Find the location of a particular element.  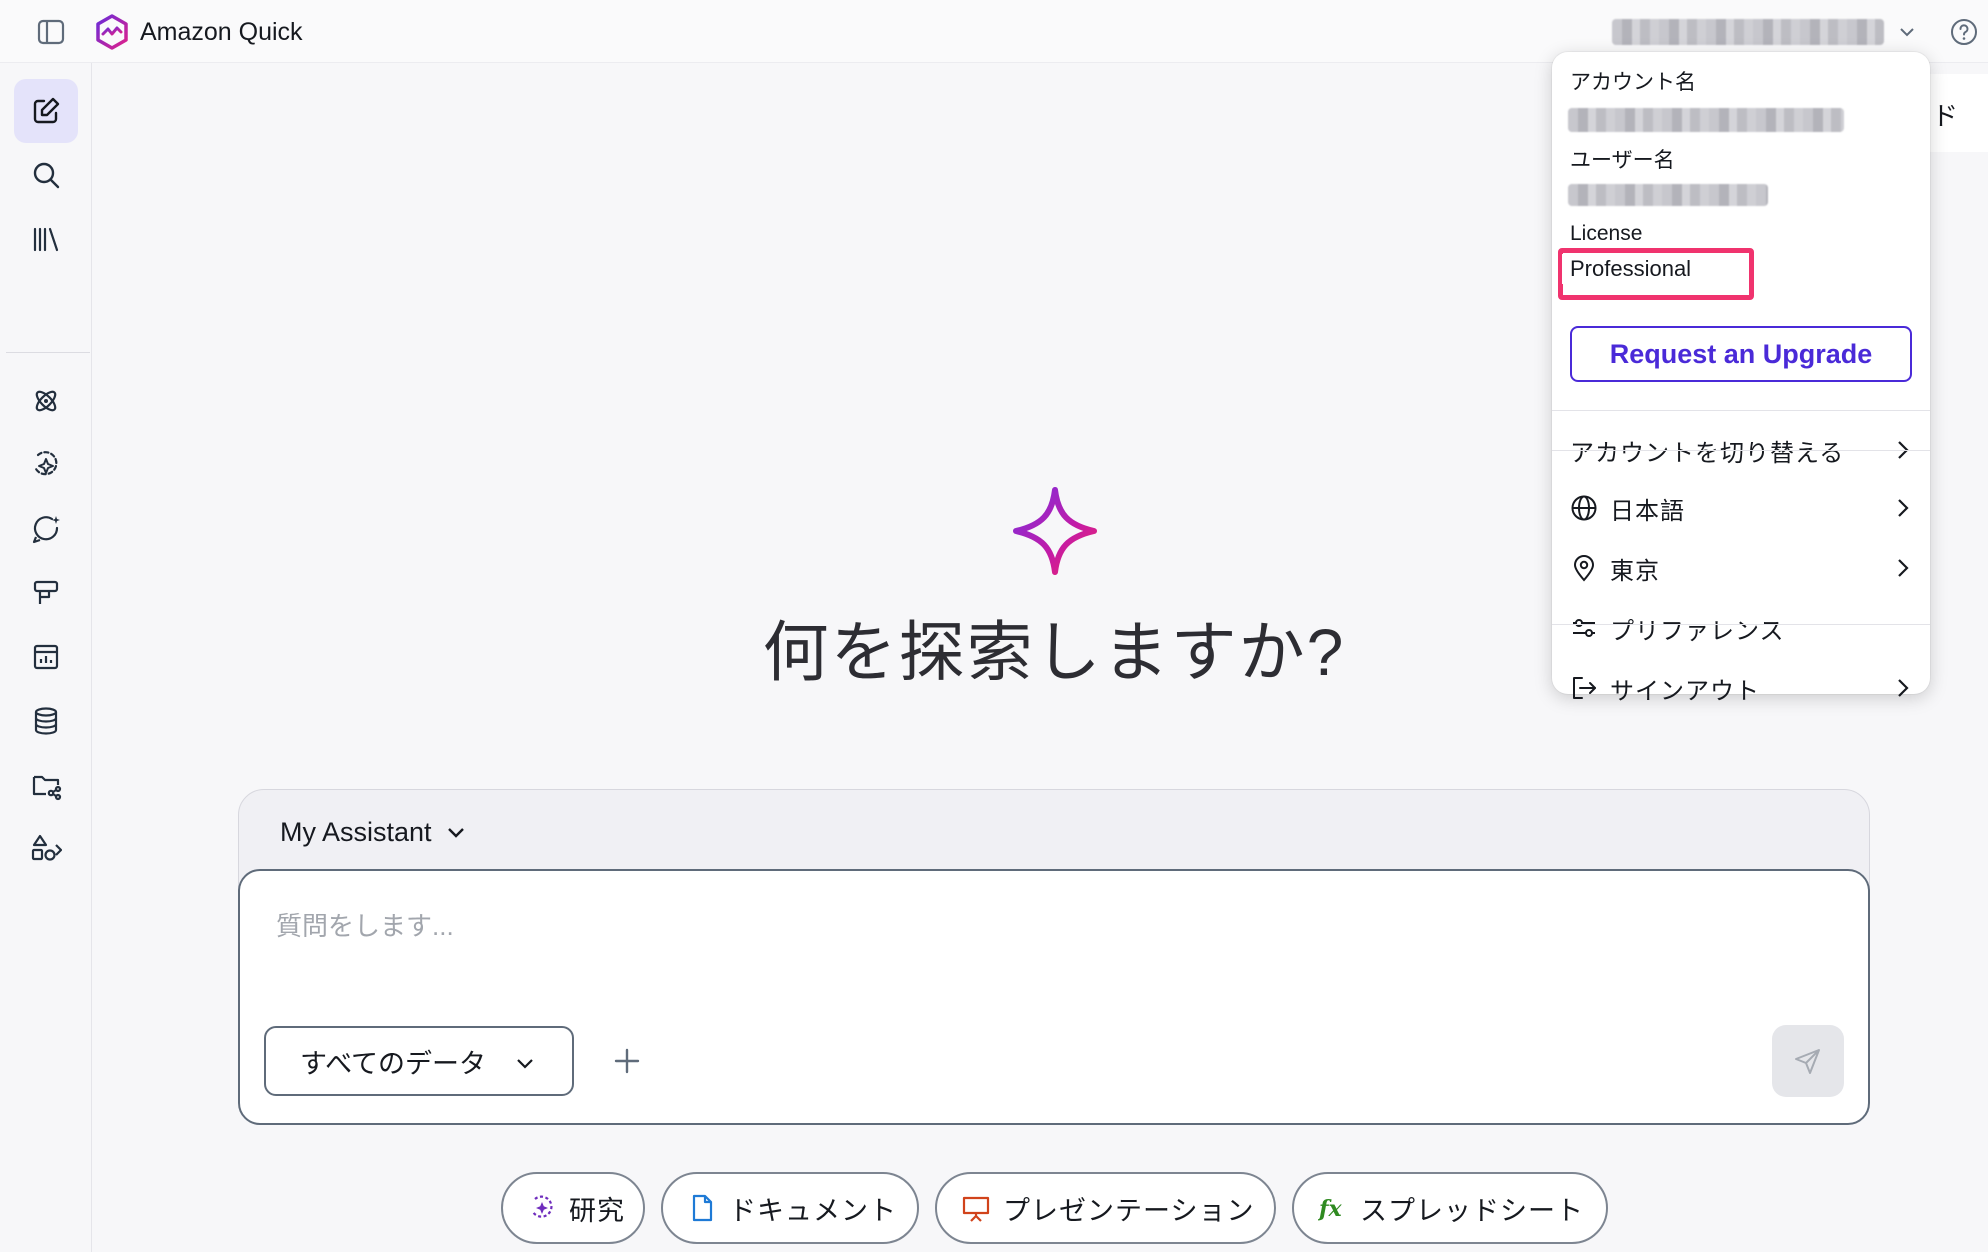

location-pin-icon is located at coordinates (1584, 568).